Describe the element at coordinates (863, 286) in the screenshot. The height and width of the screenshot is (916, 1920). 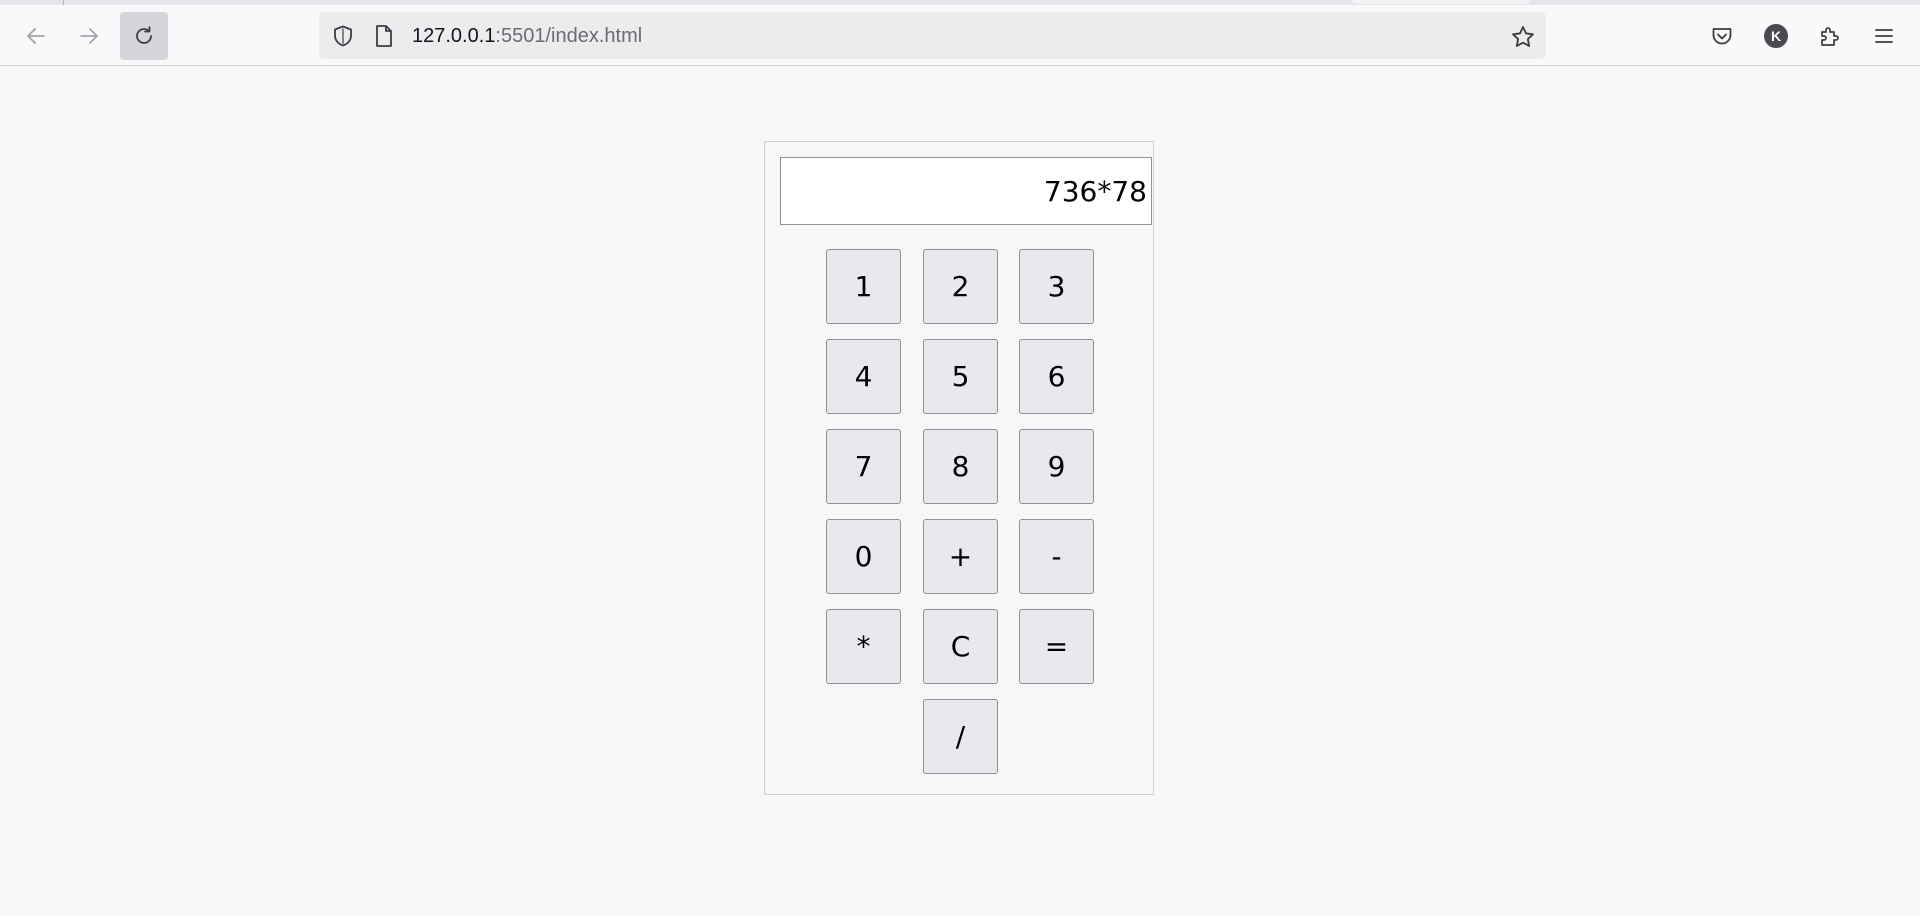
I see `key-1: 1` at that location.